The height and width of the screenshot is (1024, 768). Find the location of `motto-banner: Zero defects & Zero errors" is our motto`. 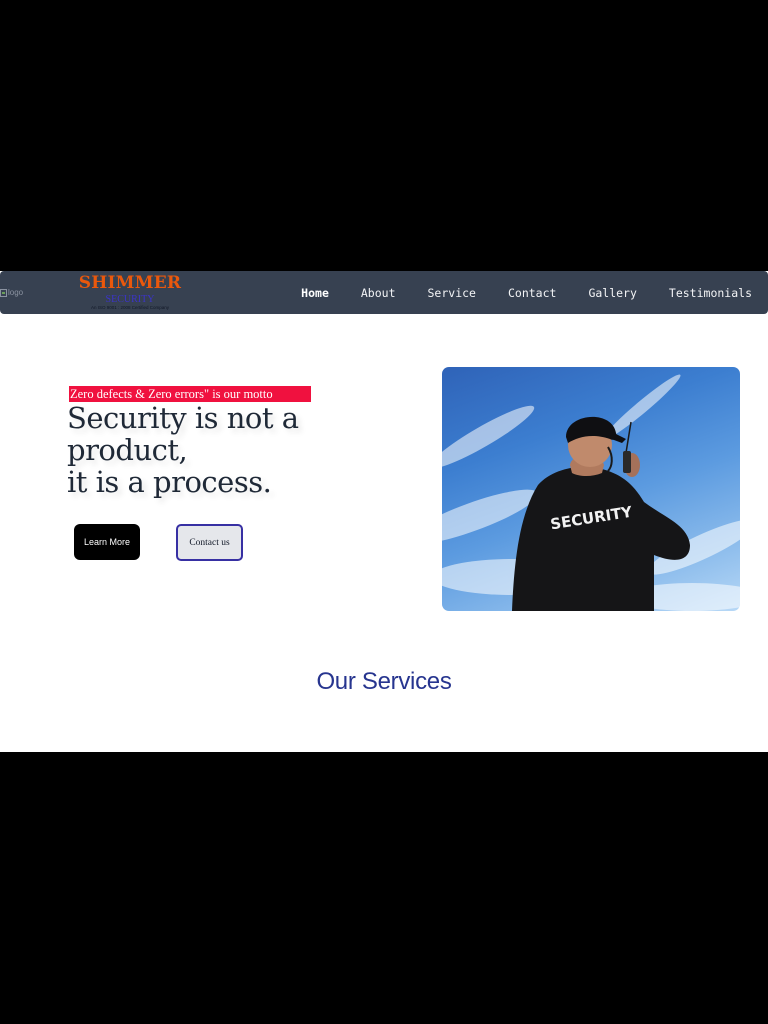

motto-banner: Zero defects & Zero errors" is our motto is located at coordinates (190, 394).